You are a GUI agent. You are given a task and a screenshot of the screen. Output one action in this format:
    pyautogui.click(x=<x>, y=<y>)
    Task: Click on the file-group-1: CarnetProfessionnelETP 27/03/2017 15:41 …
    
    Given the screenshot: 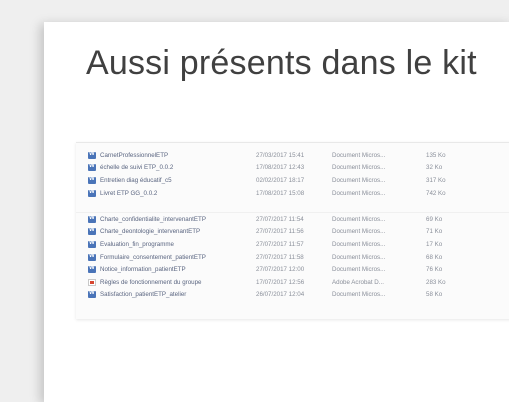 What is the action you would take?
    pyautogui.click(x=292, y=174)
    